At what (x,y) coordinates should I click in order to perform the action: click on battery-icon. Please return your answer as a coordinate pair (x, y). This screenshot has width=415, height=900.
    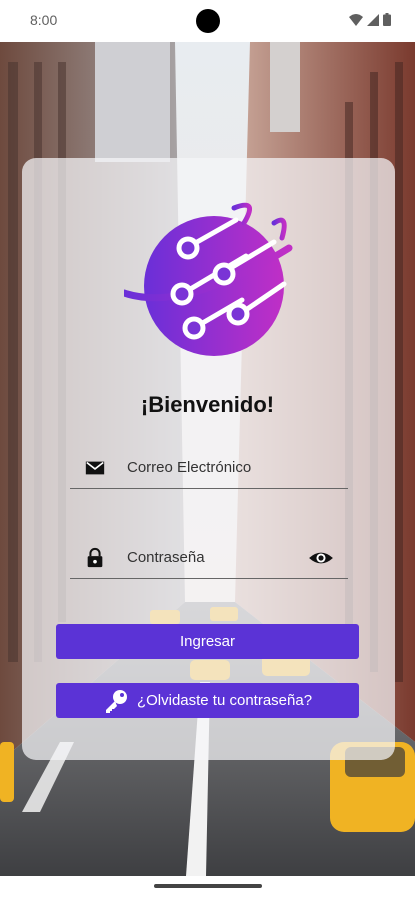
    Looking at the image, I should click on (387, 19).